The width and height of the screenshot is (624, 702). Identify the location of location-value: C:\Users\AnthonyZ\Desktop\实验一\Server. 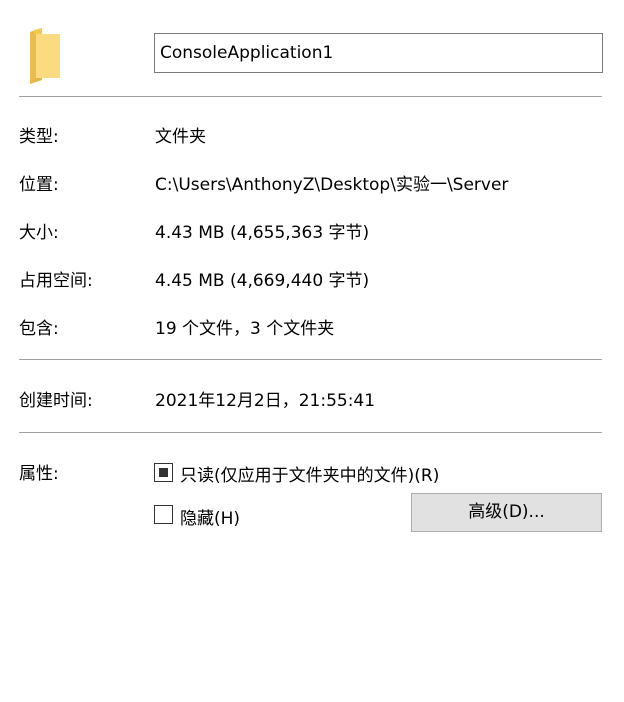
(332, 185).